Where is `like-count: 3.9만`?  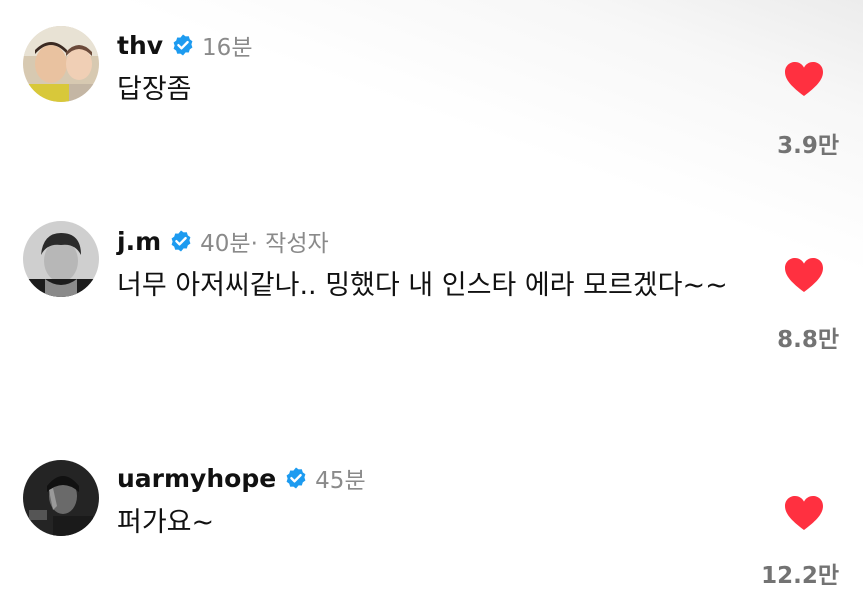 like-count: 3.9만 is located at coordinates (808, 146).